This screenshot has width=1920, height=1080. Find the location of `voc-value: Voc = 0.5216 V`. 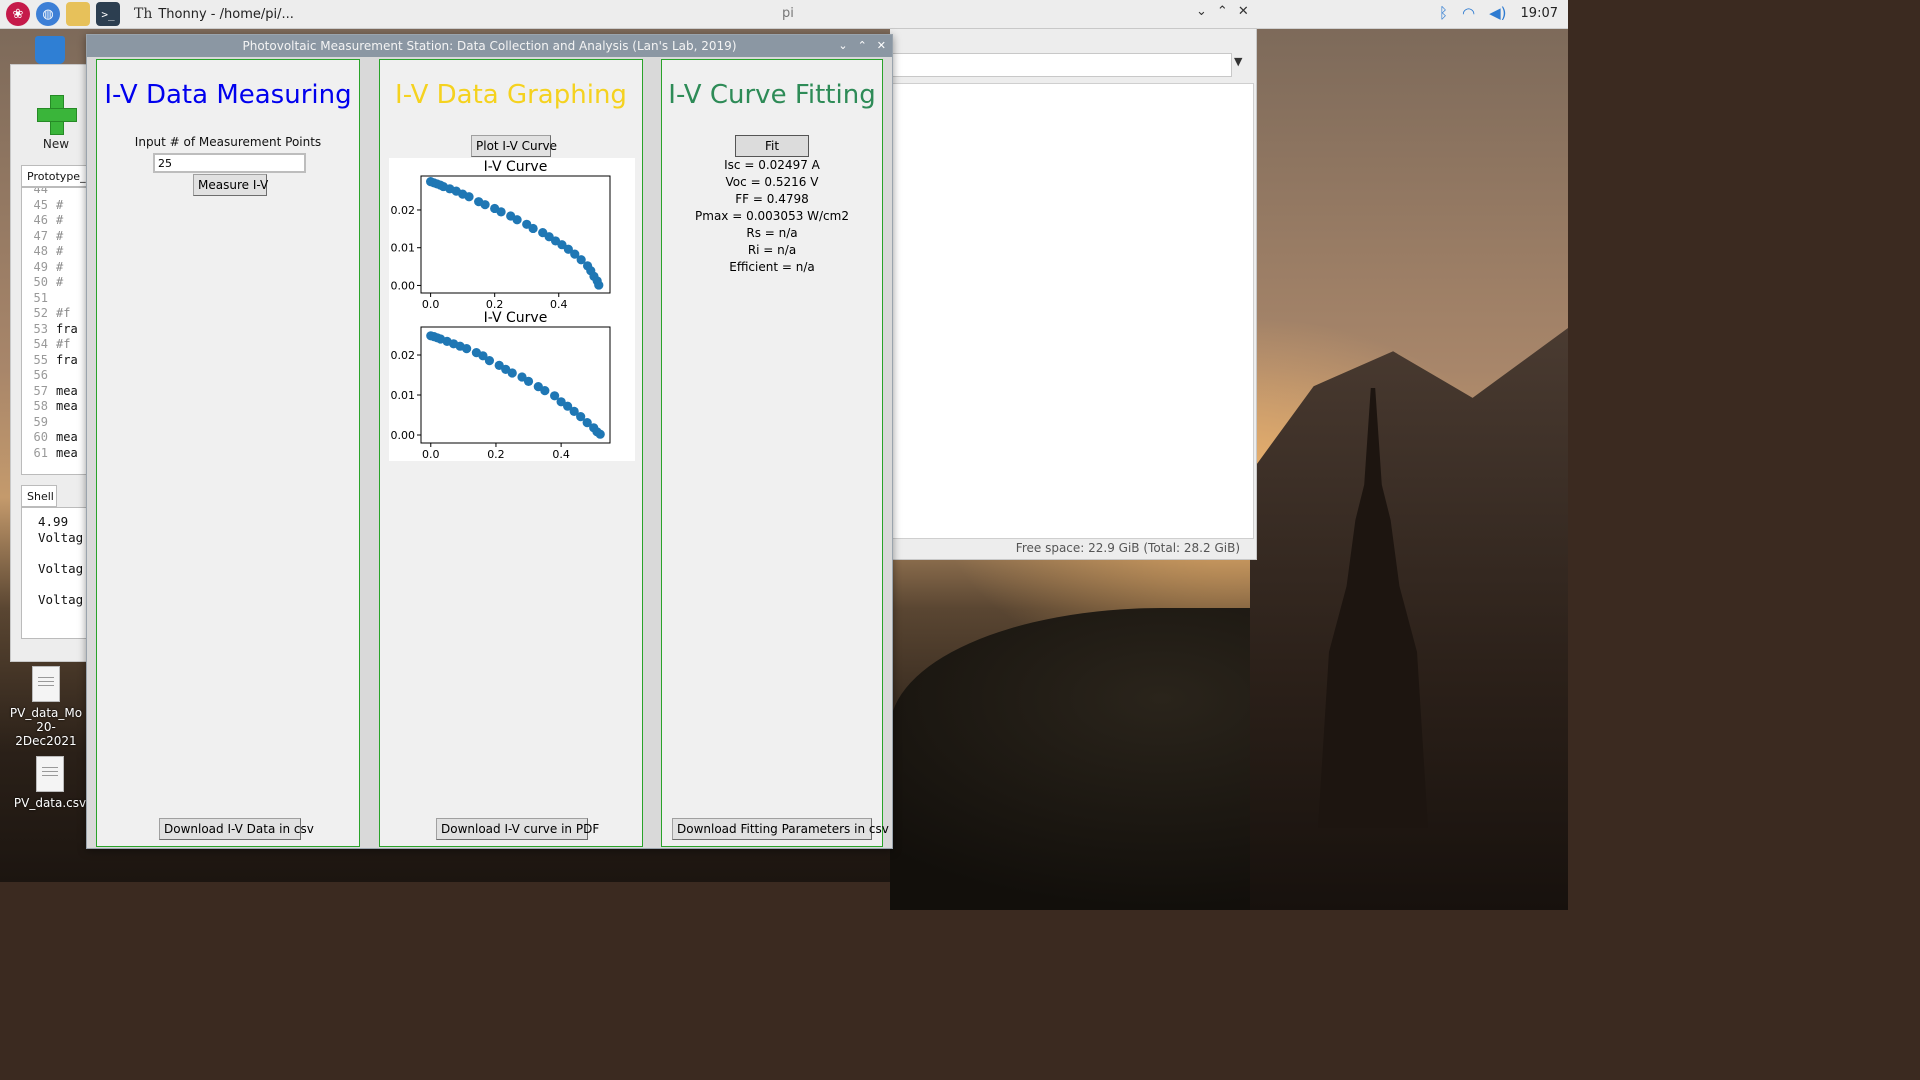

voc-value: Voc = 0.5216 V is located at coordinates (772, 182).